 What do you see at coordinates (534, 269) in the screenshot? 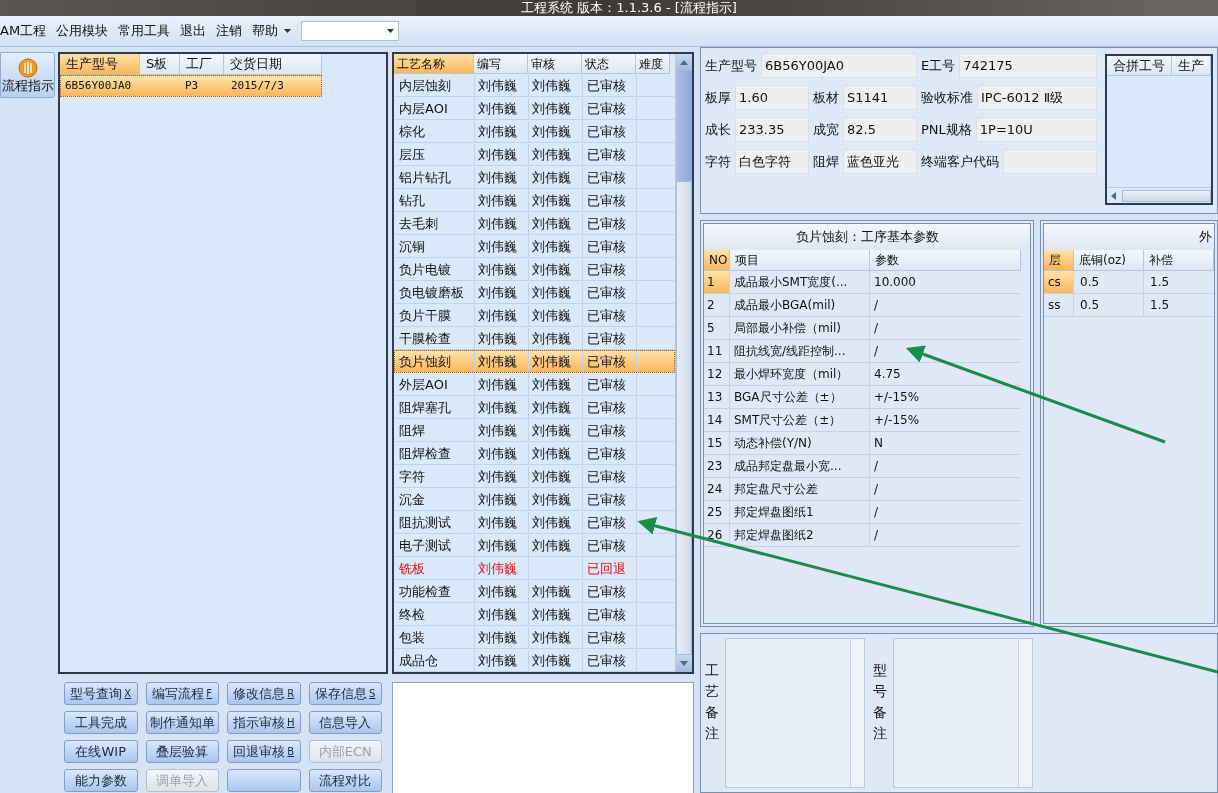
I see `process-row: 负片电镀 刘伟巍 刘伟巍 已审核` at bounding box center [534, 269].